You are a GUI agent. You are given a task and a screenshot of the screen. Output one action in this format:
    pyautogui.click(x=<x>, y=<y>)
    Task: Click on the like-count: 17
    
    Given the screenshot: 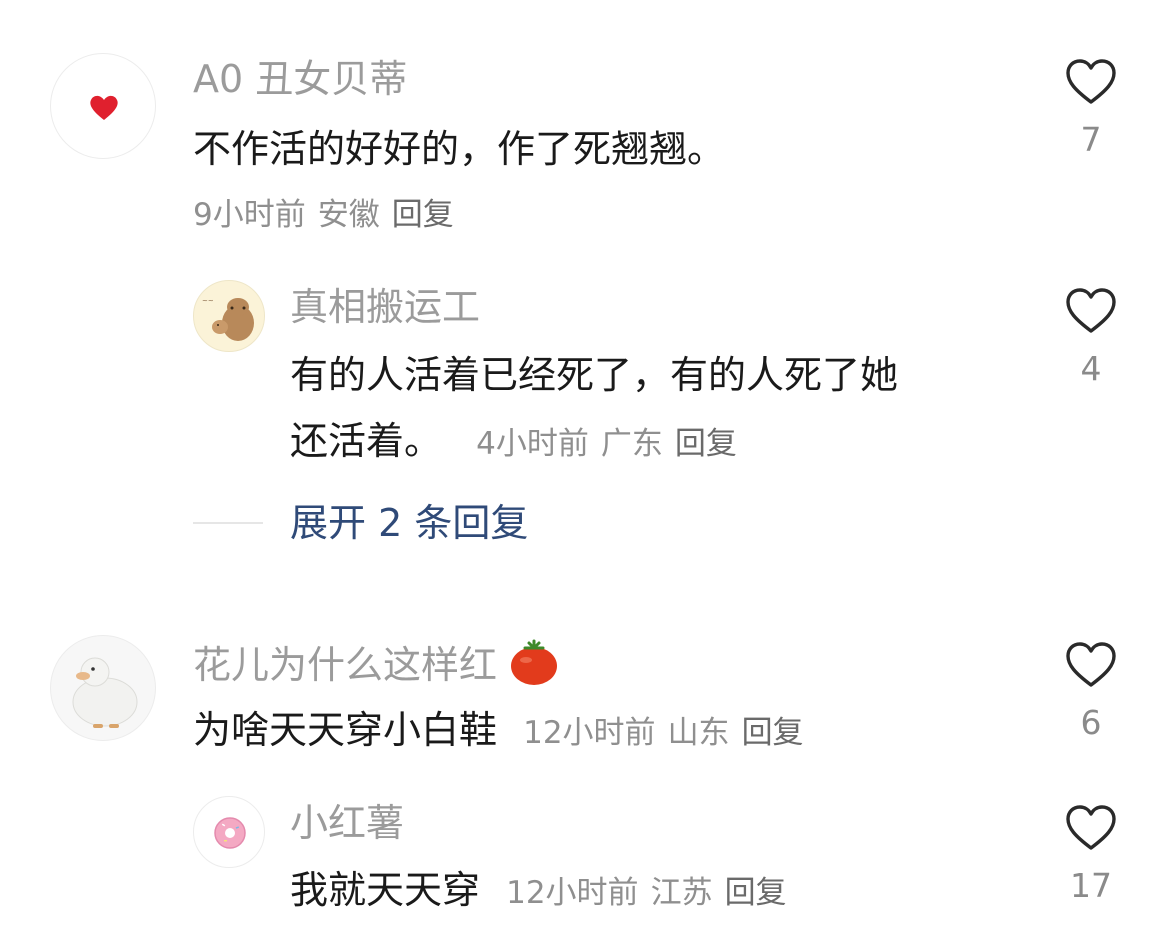 What is the action you would take?
    pyautogui.click(x=1091, y=885)
    